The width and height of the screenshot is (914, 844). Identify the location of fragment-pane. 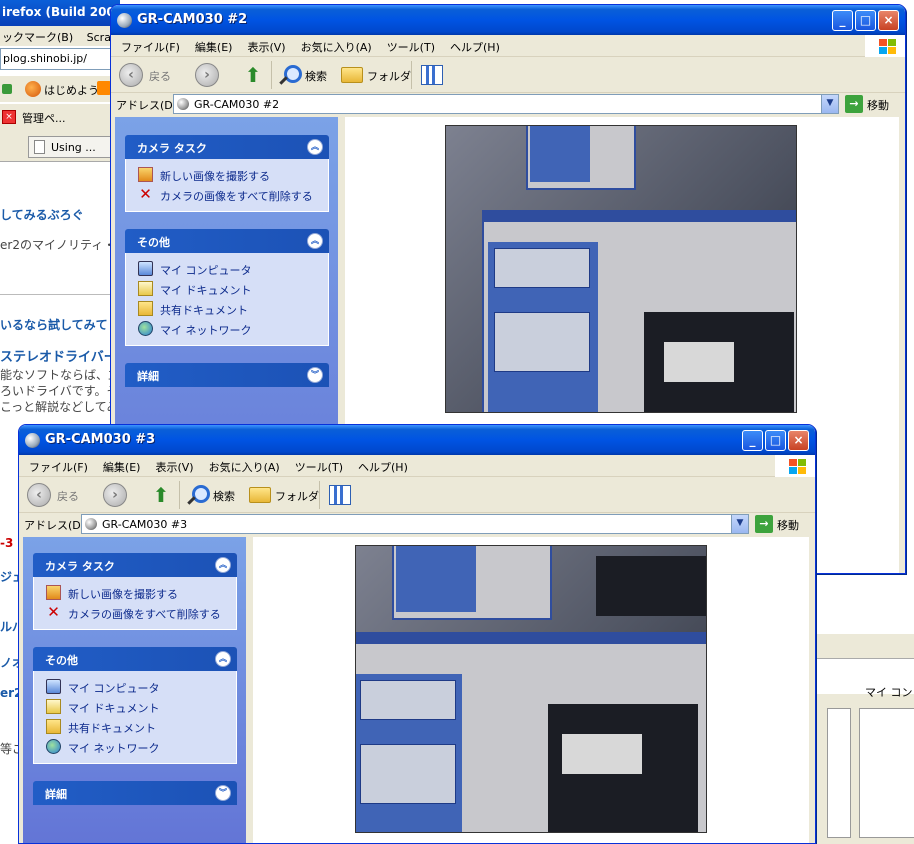
(886, 773).